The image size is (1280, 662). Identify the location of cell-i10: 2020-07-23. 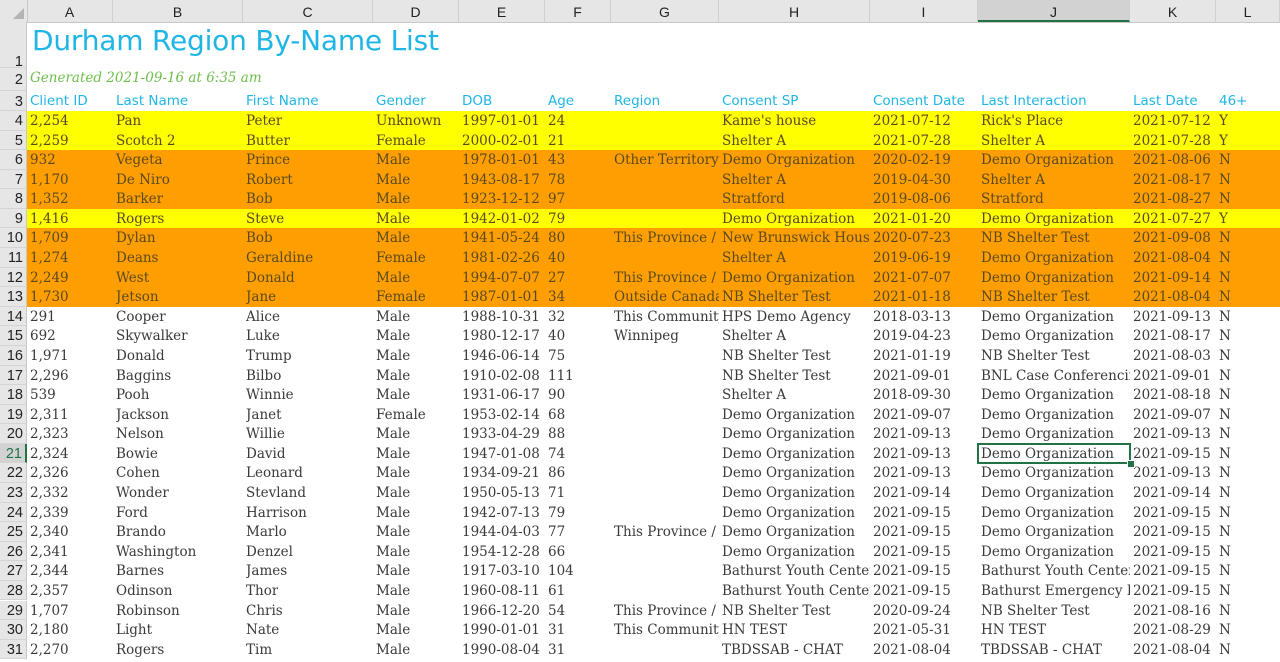
(912, 239).